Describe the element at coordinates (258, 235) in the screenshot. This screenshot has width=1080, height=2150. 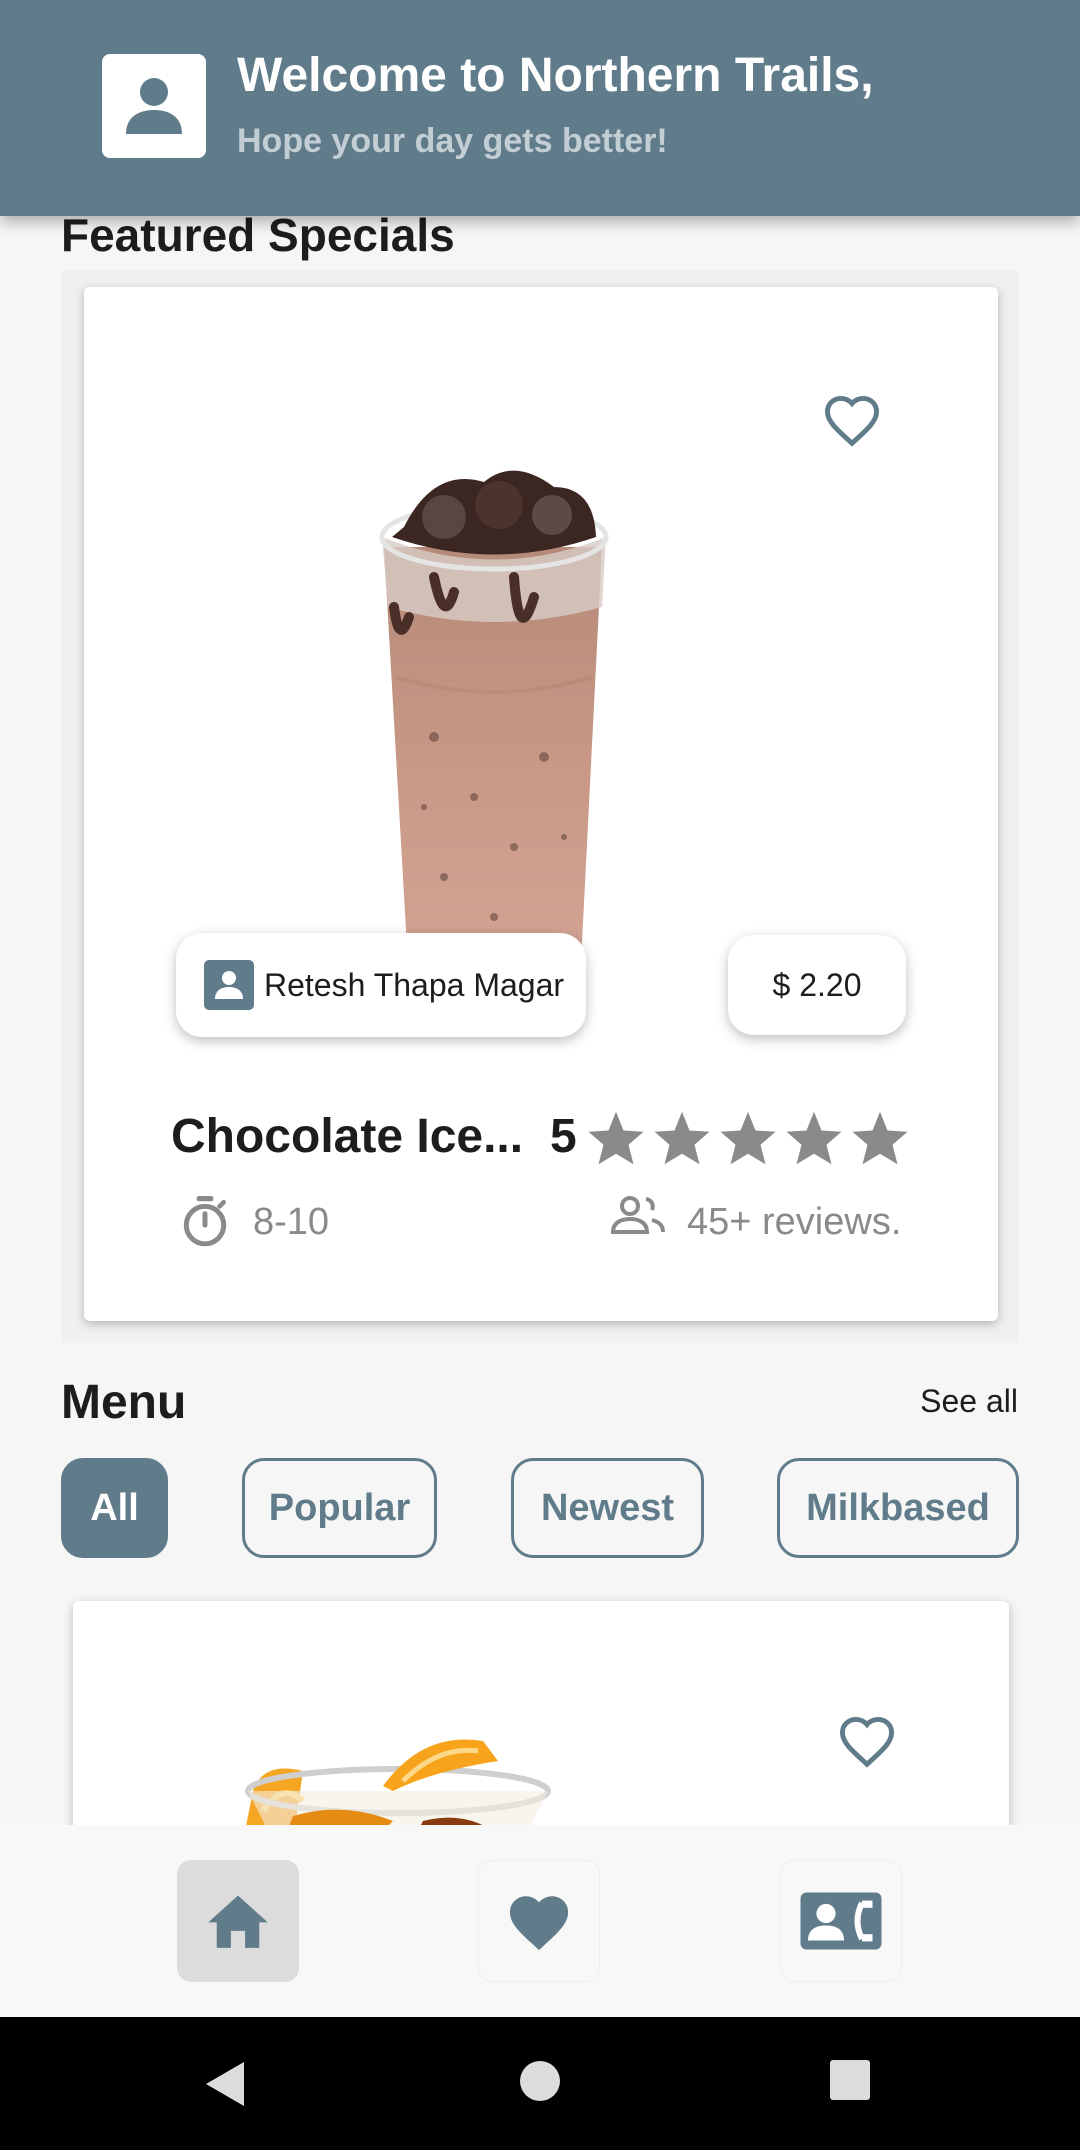
I see `featured-section-title: Featured Specials` at that location.